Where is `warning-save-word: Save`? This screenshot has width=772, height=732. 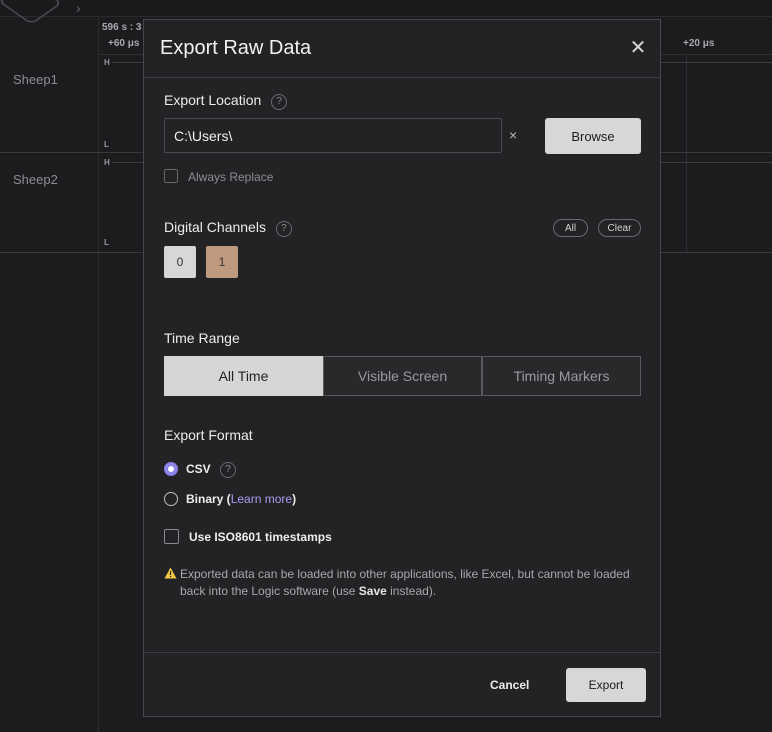 warning-save-word: Save is located at coordinates (372, 591).